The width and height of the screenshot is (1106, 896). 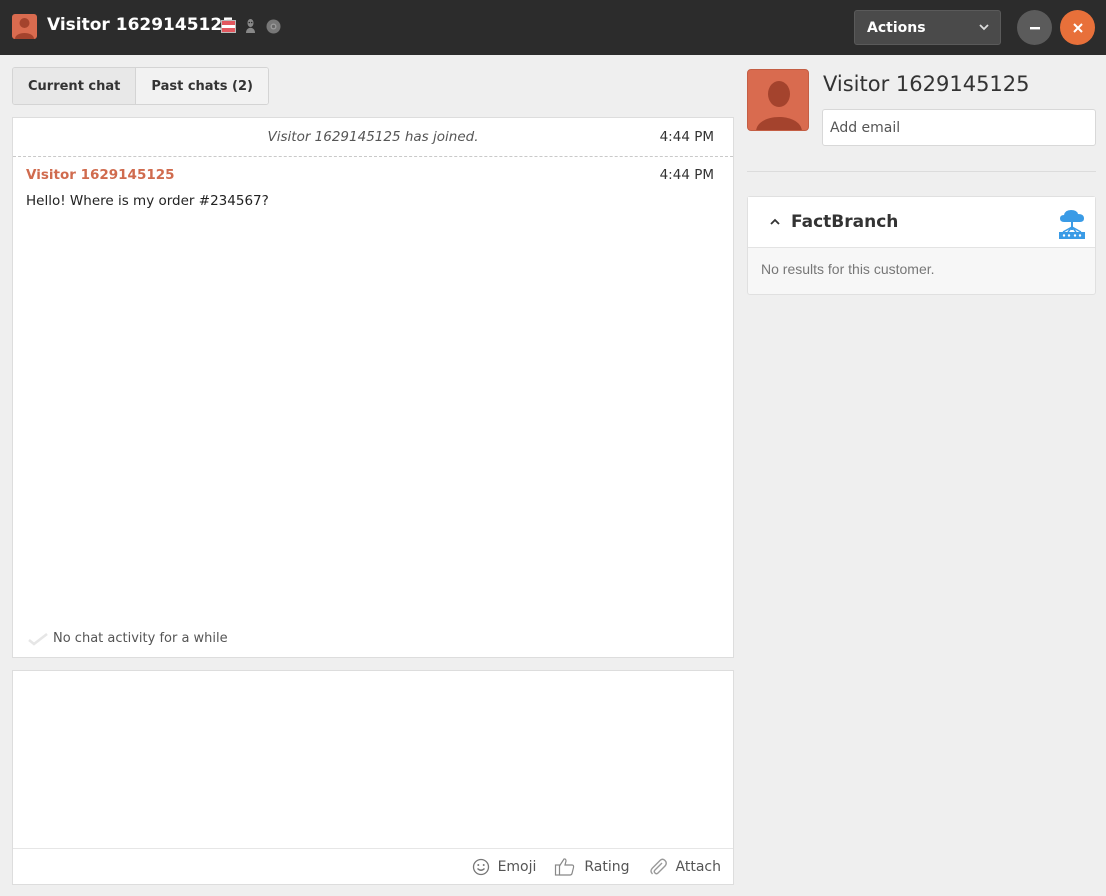 What do you see at coordinates (38, 639) in the screenshot?
I see `check-icon` at bounding box center [38, 639].